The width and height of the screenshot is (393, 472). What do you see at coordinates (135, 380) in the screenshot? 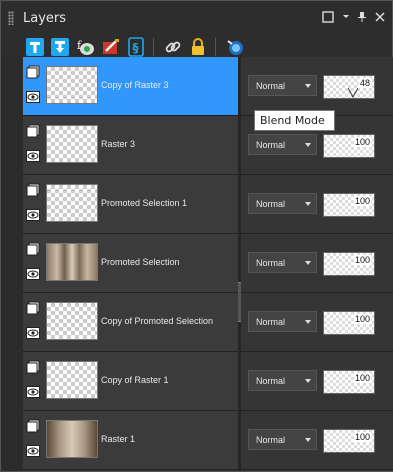
I see `layer-name: Copy of Raster 1` at bounding box center [135, 380].